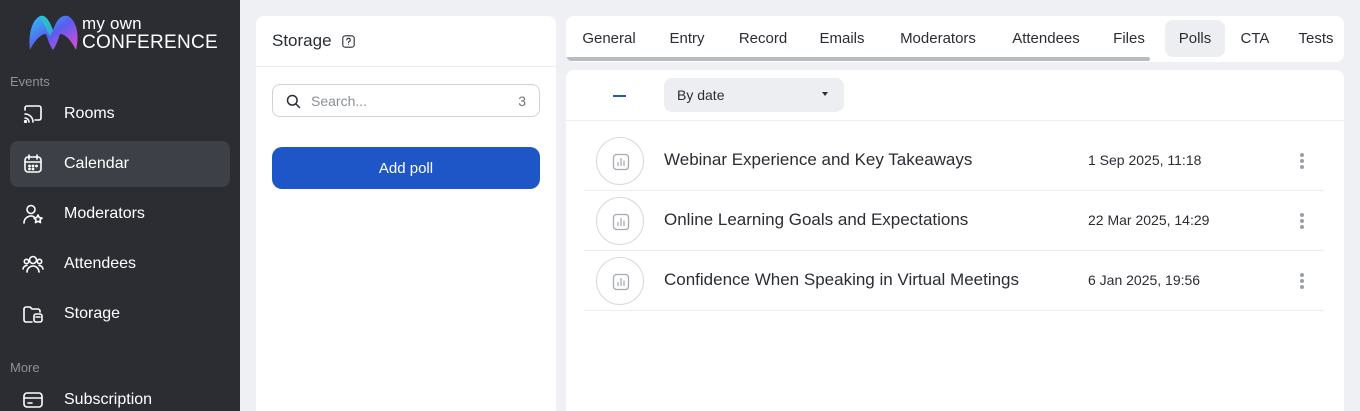 The width and height of the screenshot is (1360, 411). Describe the element at coordinates (53, 33) in the screenshot. I see `logo-icon` at that location.